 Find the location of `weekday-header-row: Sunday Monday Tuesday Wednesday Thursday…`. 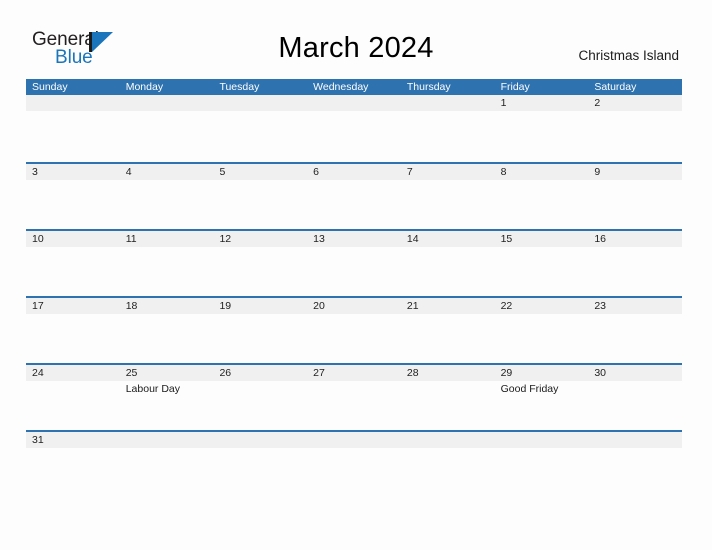

weekday-header-row: Sunday Monday Tuesday Wednesday Thursday… is located at coordinates (354, 87).